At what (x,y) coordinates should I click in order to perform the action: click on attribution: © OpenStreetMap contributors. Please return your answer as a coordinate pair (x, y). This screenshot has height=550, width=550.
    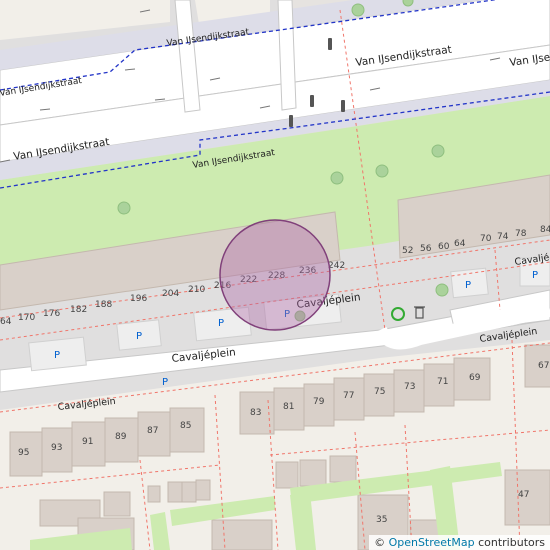
    Looking at the image, I should click on (459, 542).